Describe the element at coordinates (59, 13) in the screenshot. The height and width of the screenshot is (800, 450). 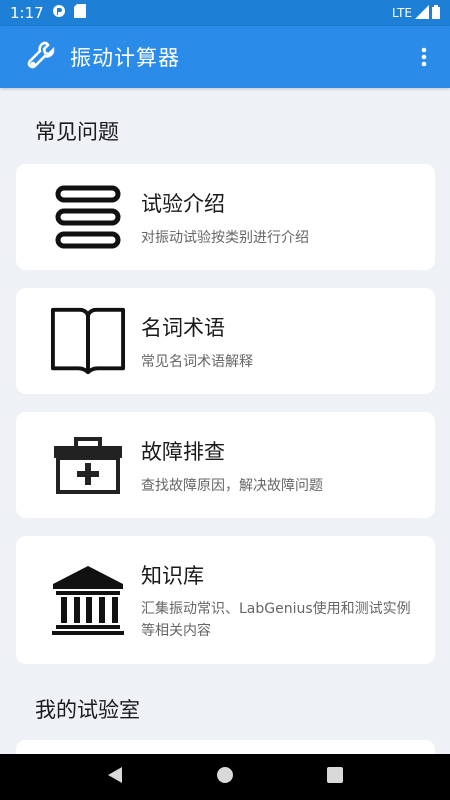
I see `notification-icon` at that location.